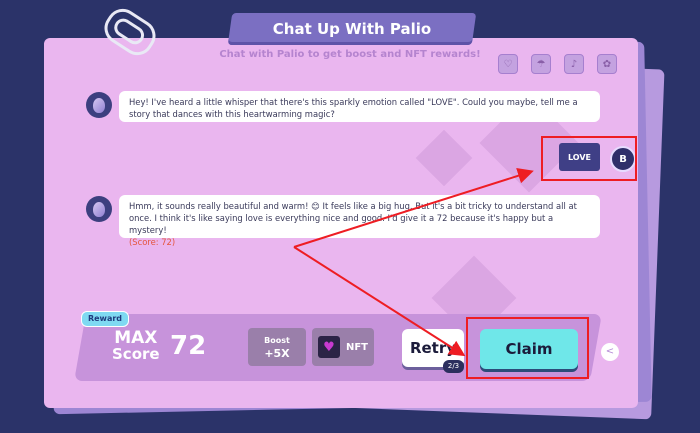  What do you see at coordinates (413, 208) in the screenshot?
I see `arrow-to-love` at bounding box center [413, 208].